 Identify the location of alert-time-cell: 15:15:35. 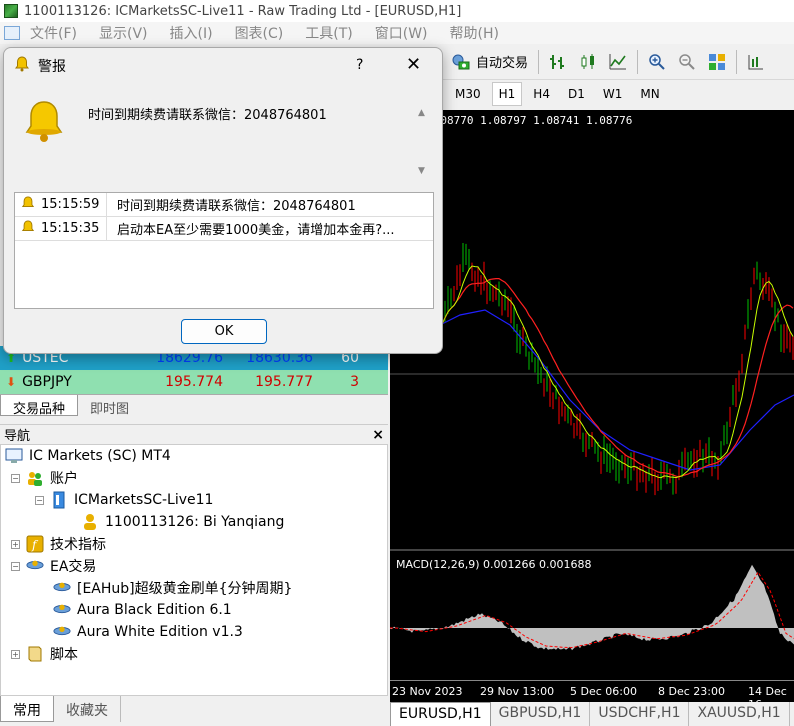
(61, 228).